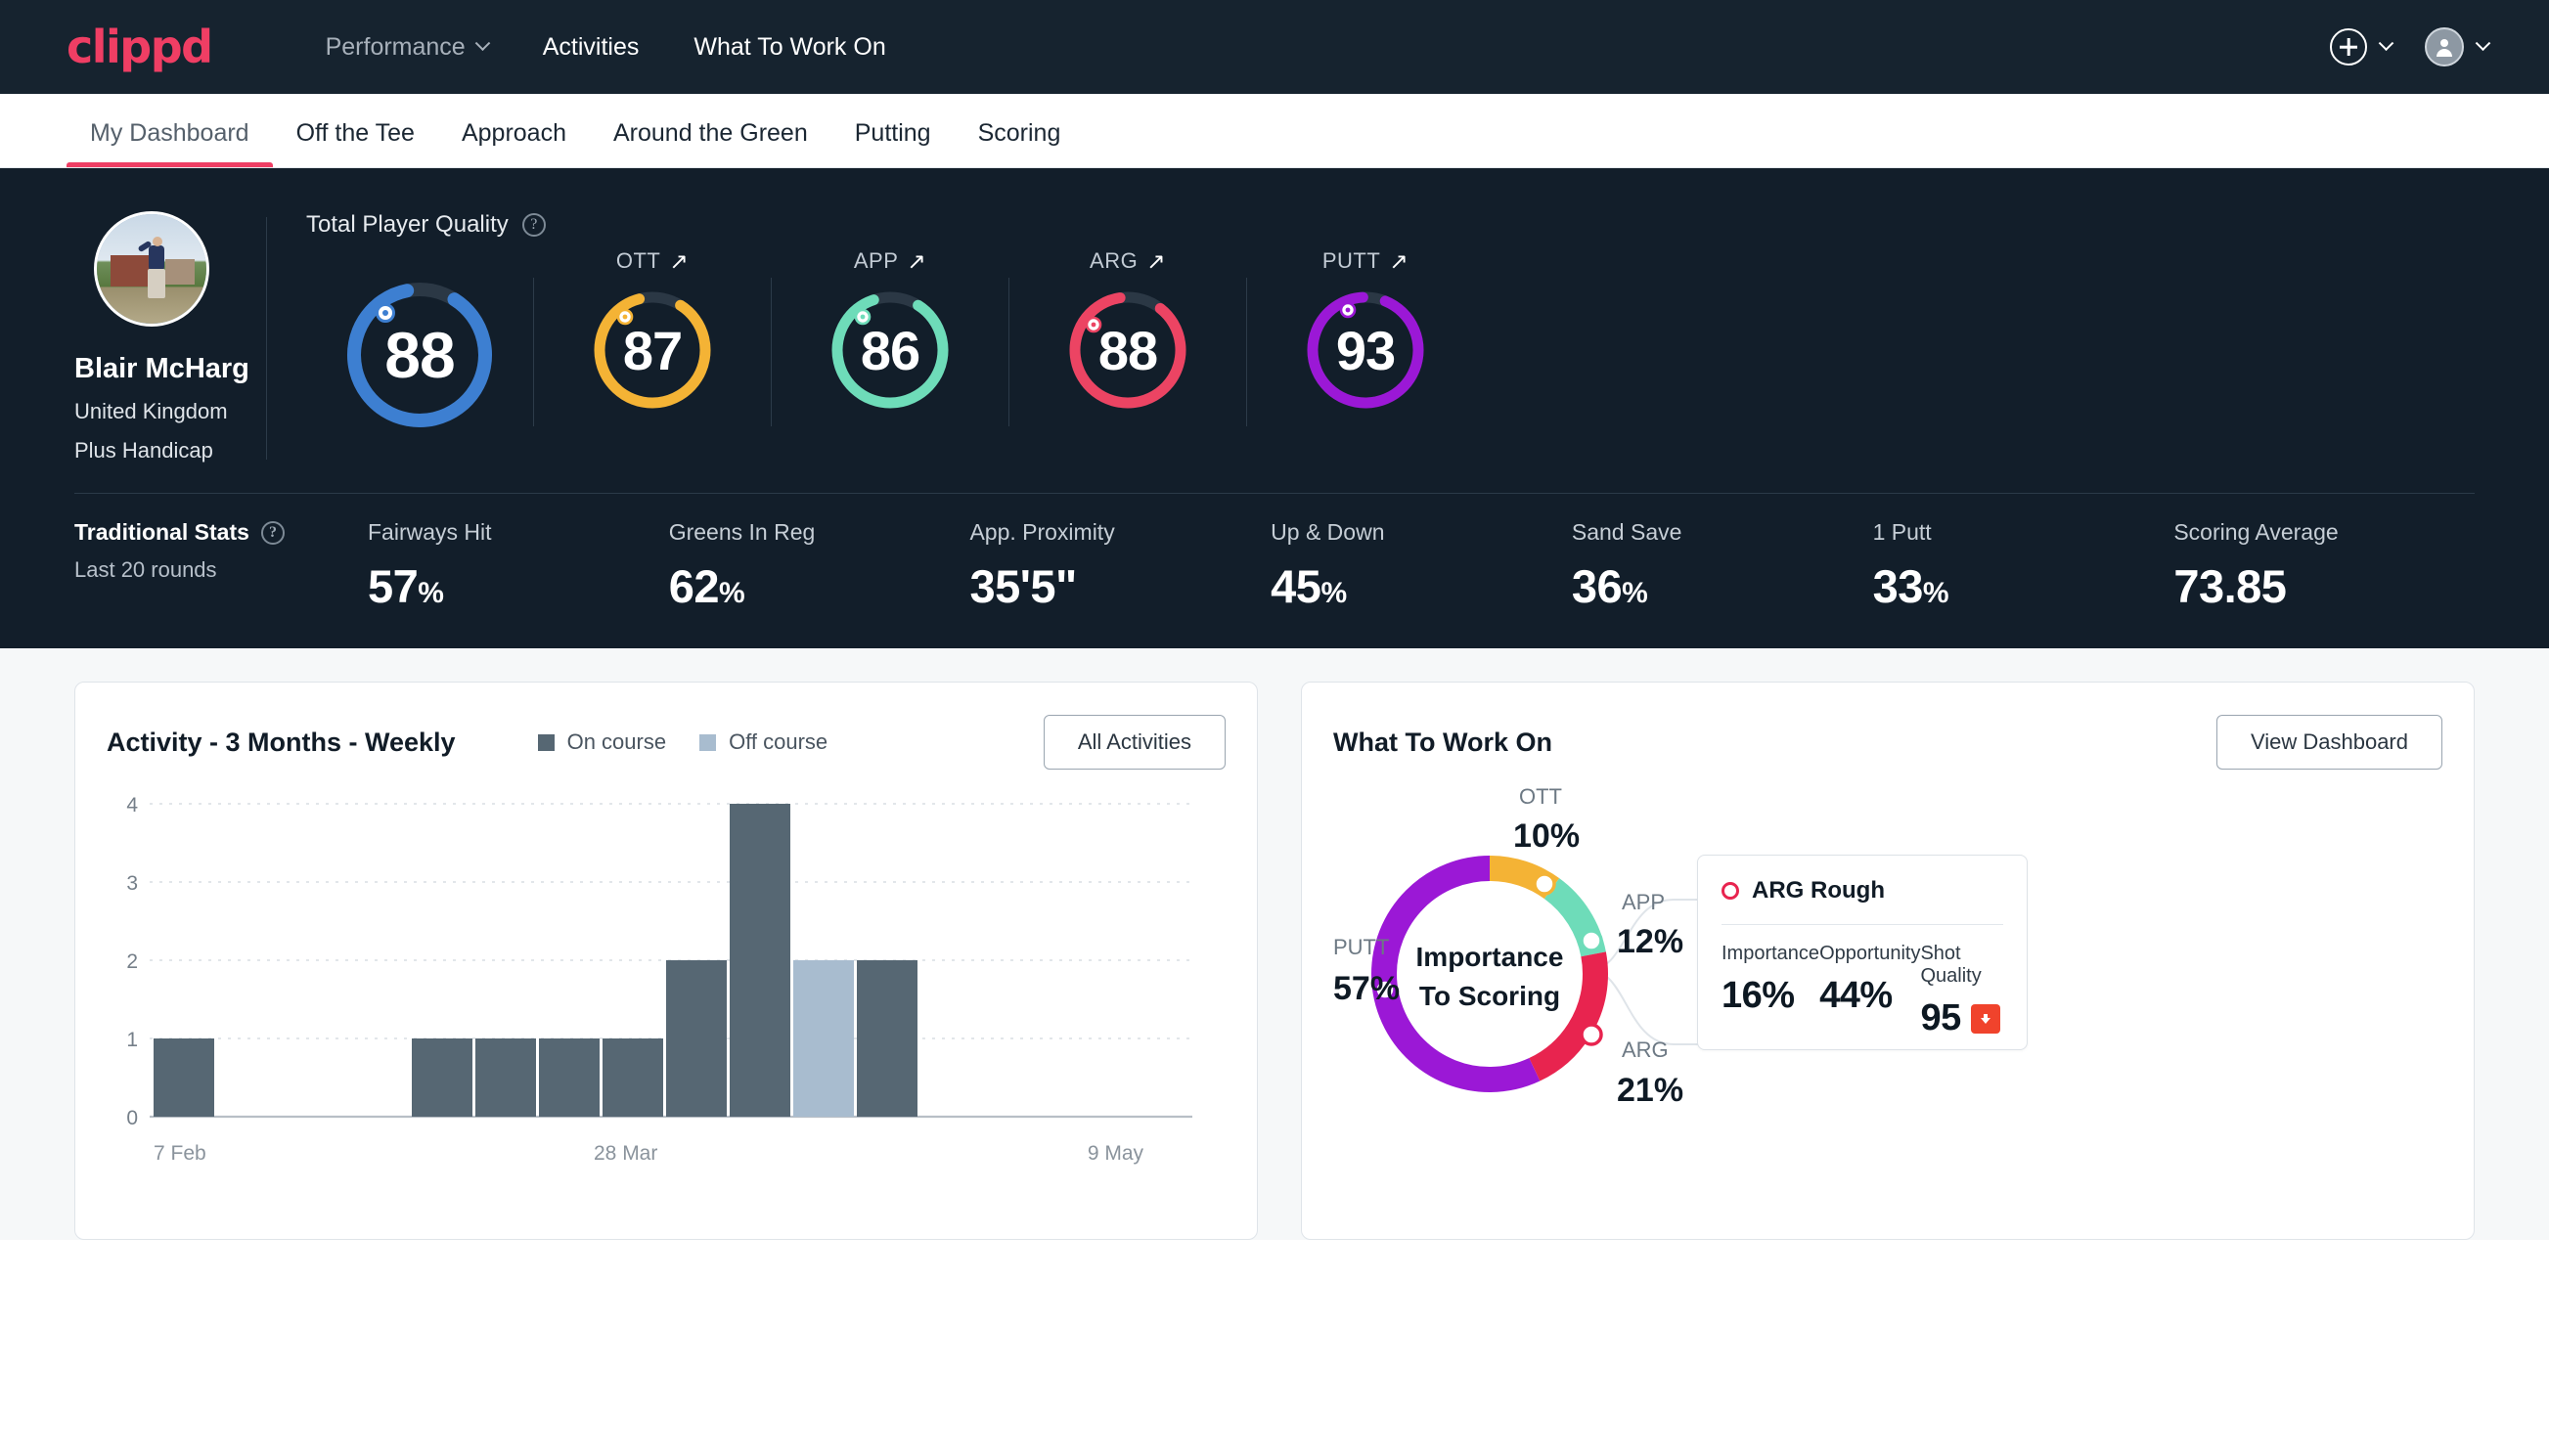  I want to click on nav-item-activities: Activities, so click(591, 47).